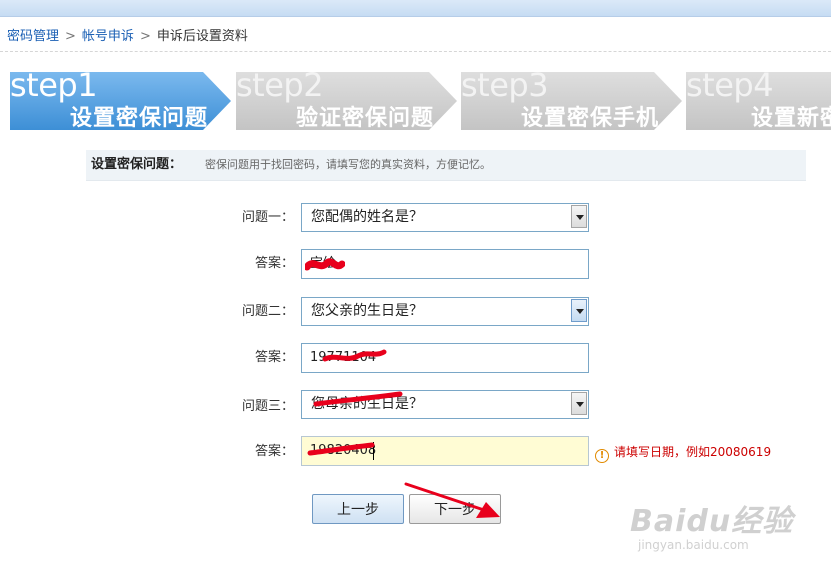 This screenshot has width=831, height=577. I want to click on top-bar, so click(415, 8).